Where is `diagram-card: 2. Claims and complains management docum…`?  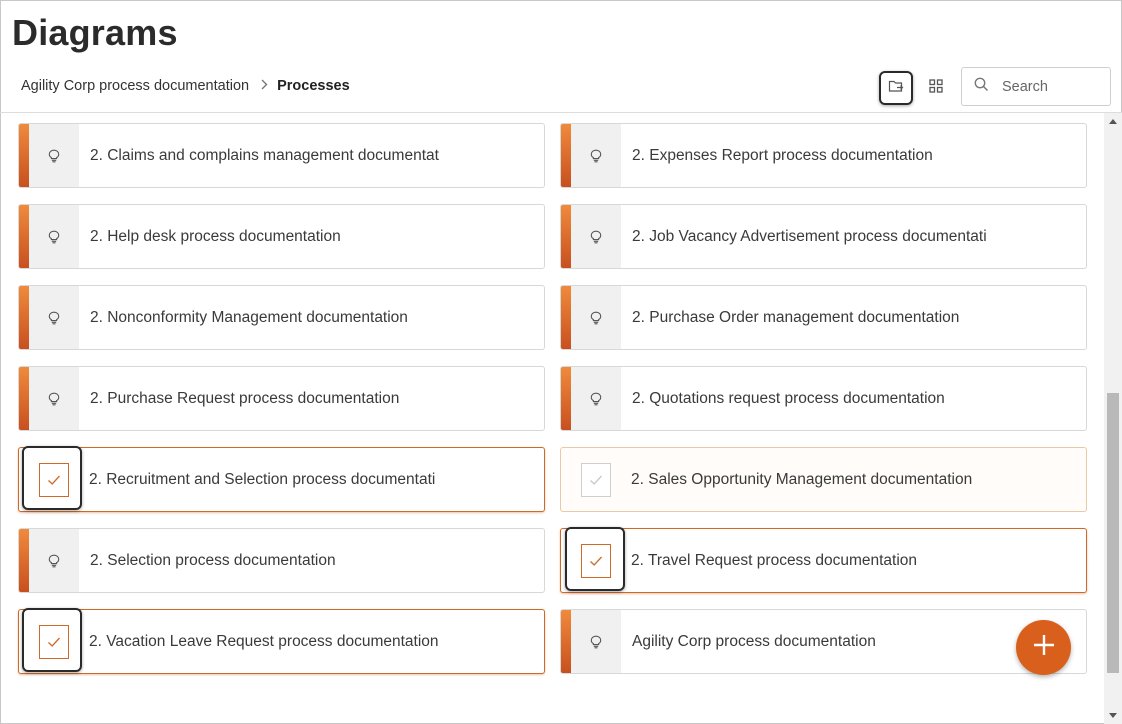 diagram-card: 2. Claims and complains management docum… is located at coordinates (281, 155).